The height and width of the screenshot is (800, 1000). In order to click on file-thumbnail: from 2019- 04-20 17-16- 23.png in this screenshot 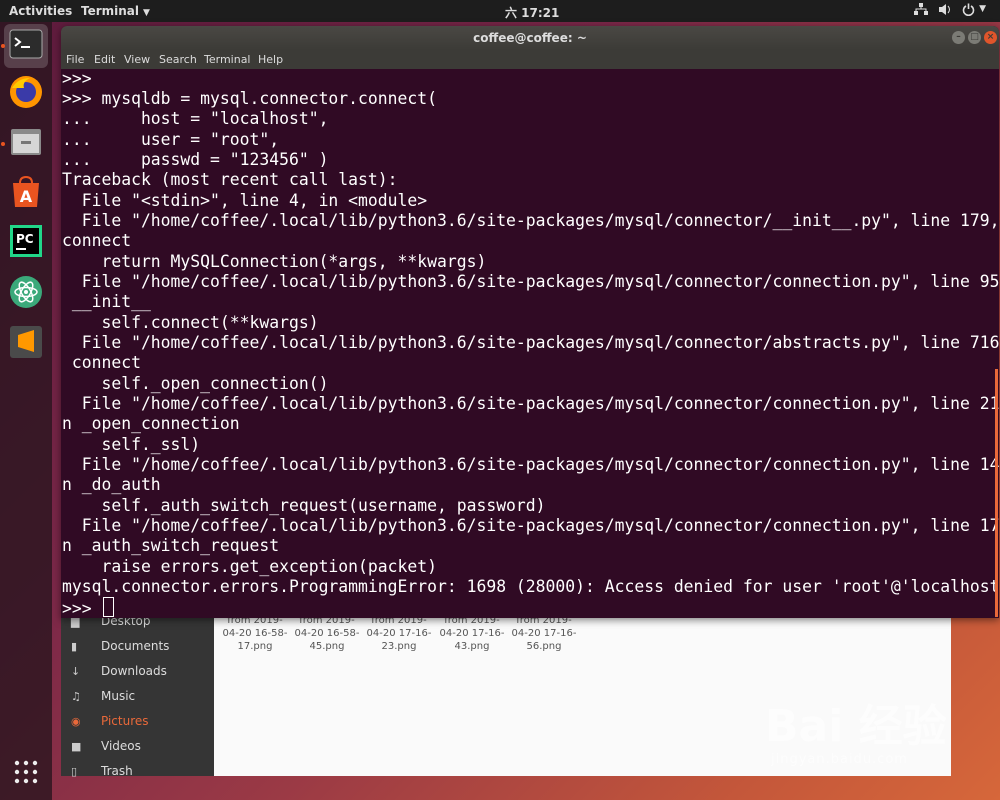, I will do `click(399, 633)`.